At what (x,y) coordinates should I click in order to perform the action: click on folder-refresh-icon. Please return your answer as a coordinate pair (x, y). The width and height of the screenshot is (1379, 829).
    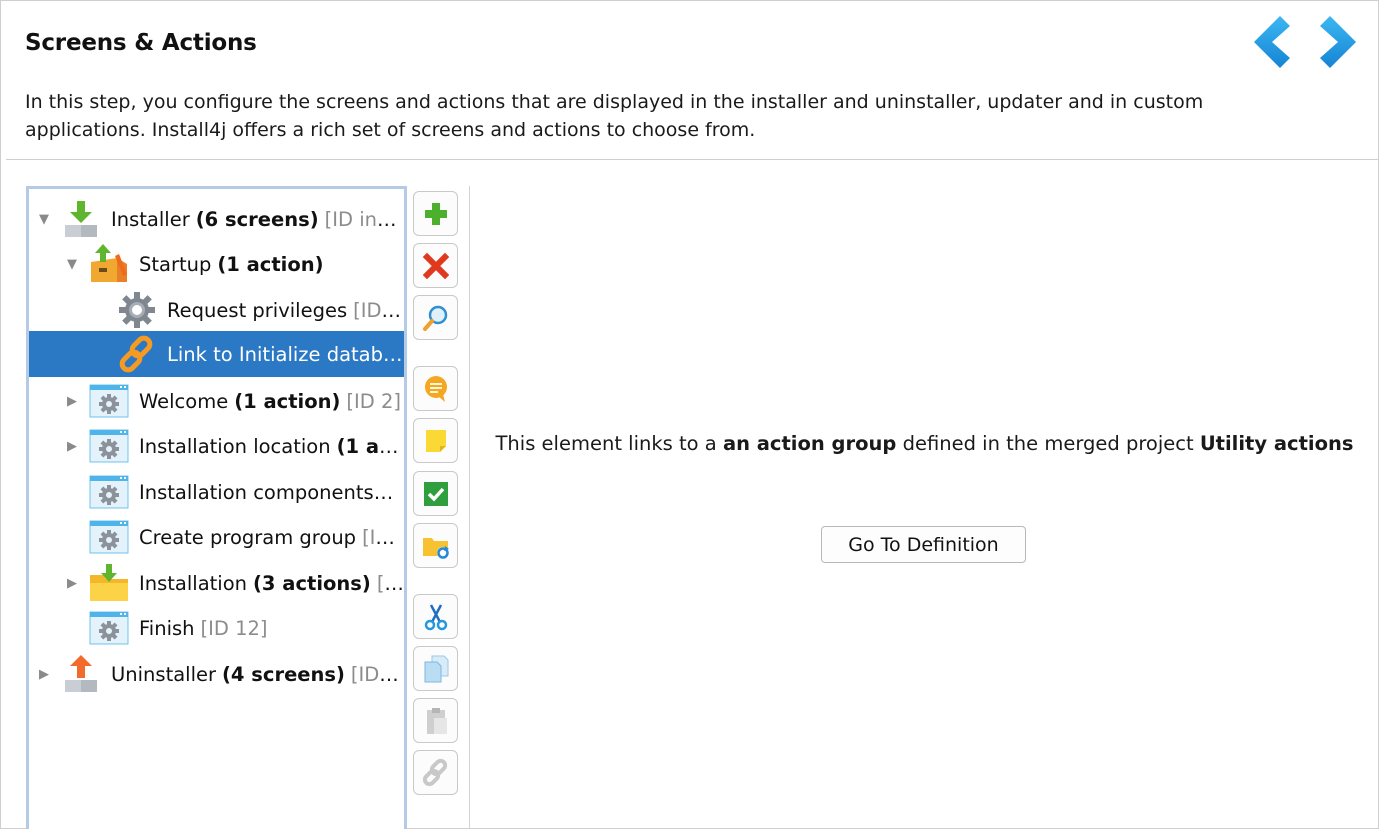
    Looking at the image, I should click on (435, 548).